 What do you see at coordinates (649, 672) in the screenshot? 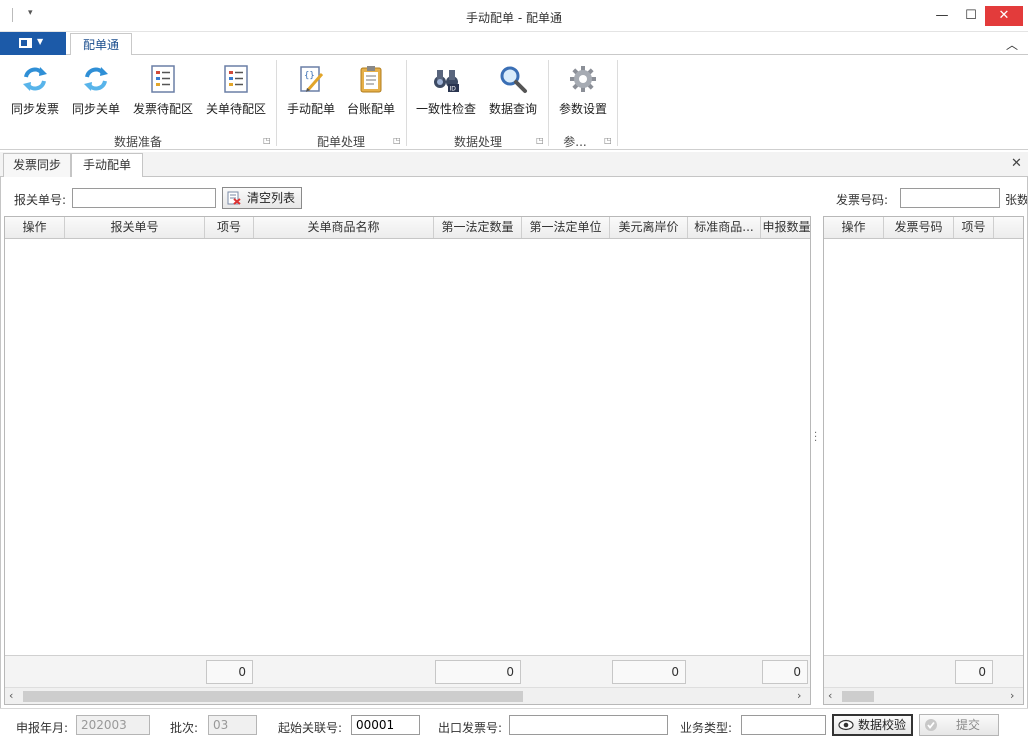
I see `sum-fob-usd: 0` at bounding box center [649, 672].